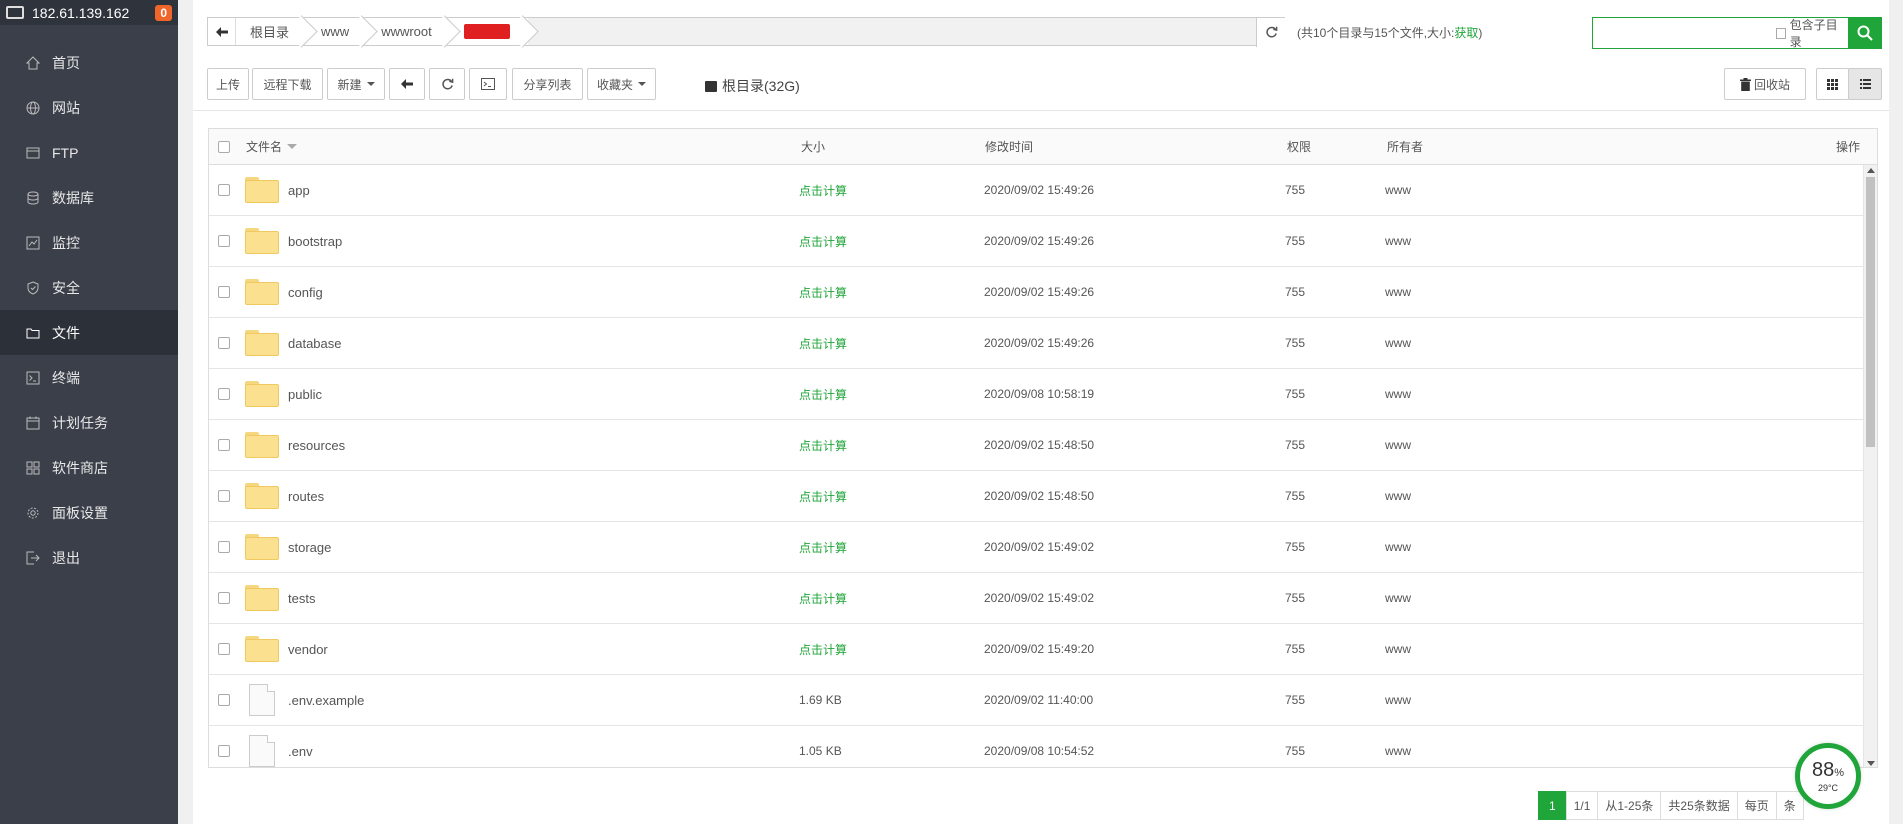 This screenshot has height=824, width=1903. What do you see at coordinates (224, 146) in the screenshot?
I see `select-all-checkbox` at bounding box center [224, 146].